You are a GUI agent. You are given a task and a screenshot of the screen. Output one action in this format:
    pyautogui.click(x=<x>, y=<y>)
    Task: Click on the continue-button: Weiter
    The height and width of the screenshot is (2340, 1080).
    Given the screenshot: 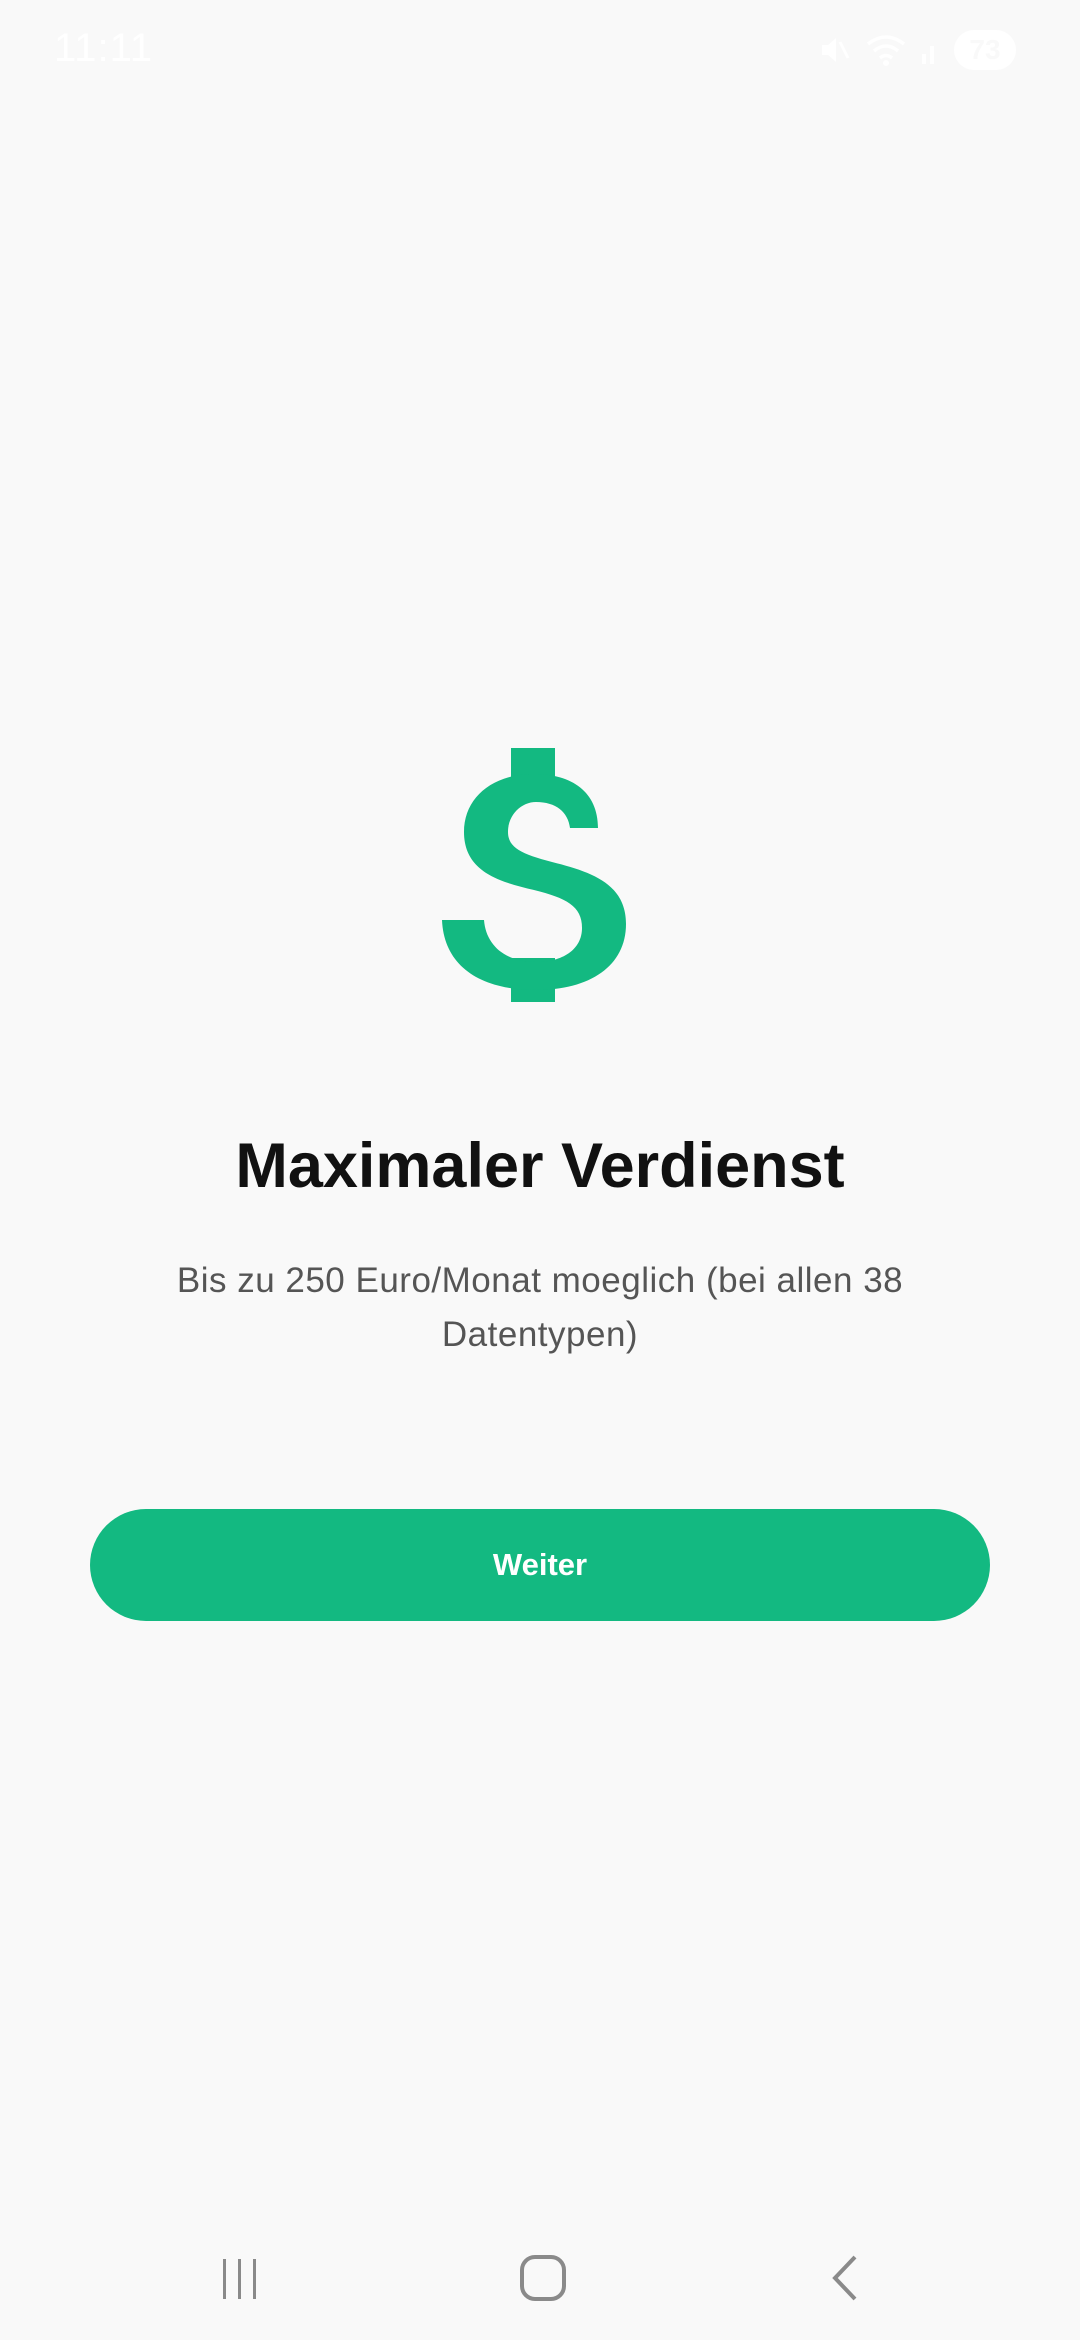 What is the action you would take?
    pyautogui.click(x=540, y=1565)
    